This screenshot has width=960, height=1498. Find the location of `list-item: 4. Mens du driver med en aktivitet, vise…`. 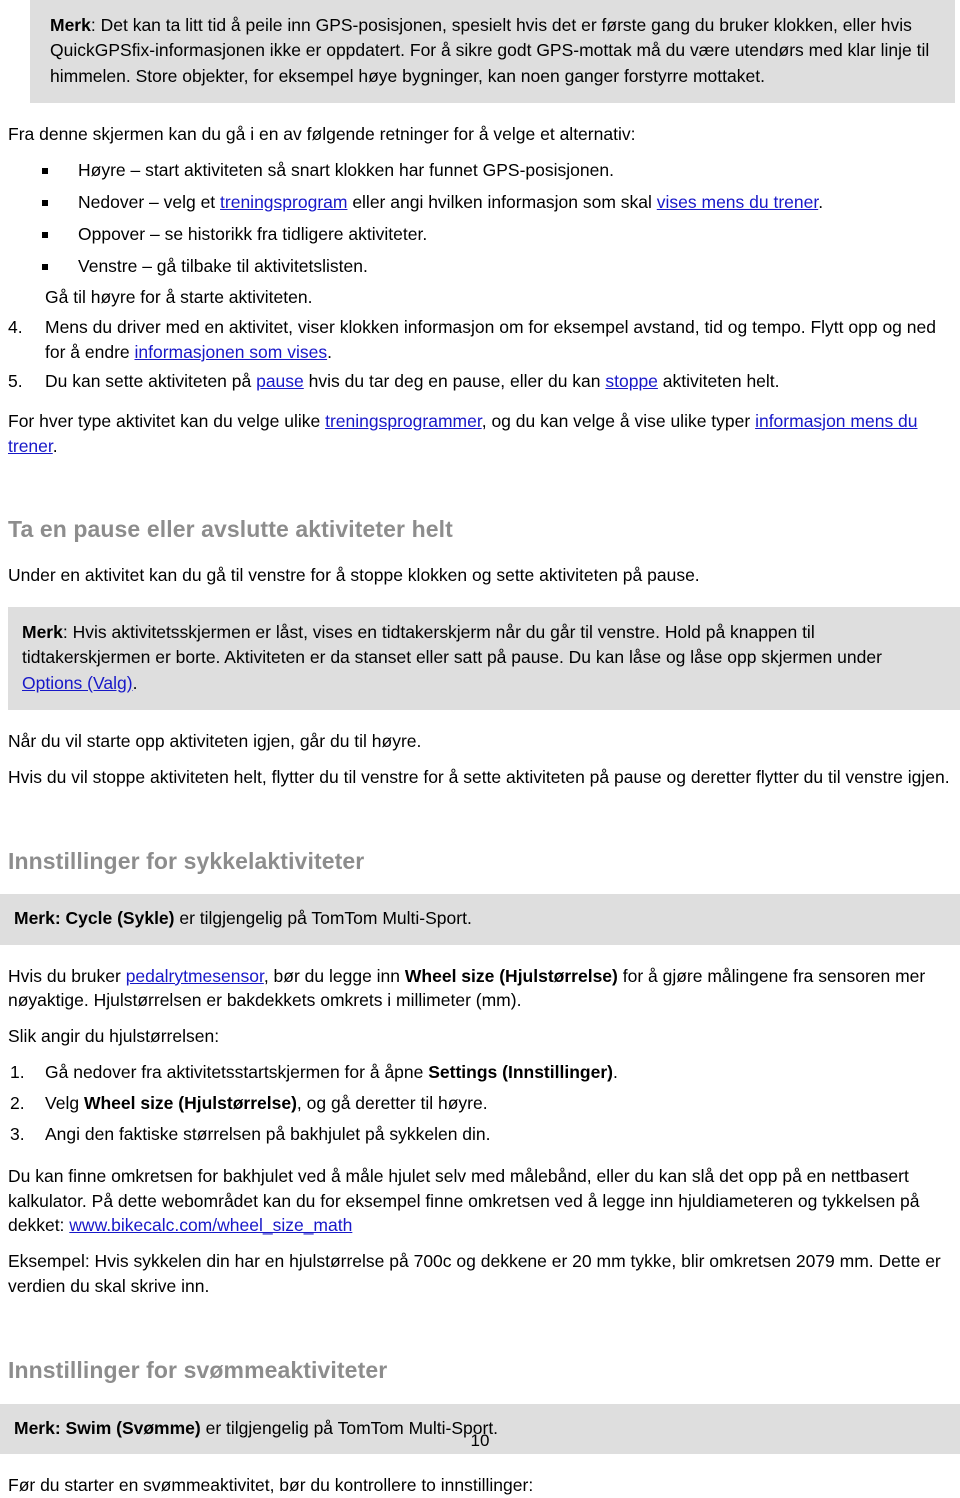

list-item: 4. Mens du driver med en aktivitet, vise… is located at coordinates (480, 340).